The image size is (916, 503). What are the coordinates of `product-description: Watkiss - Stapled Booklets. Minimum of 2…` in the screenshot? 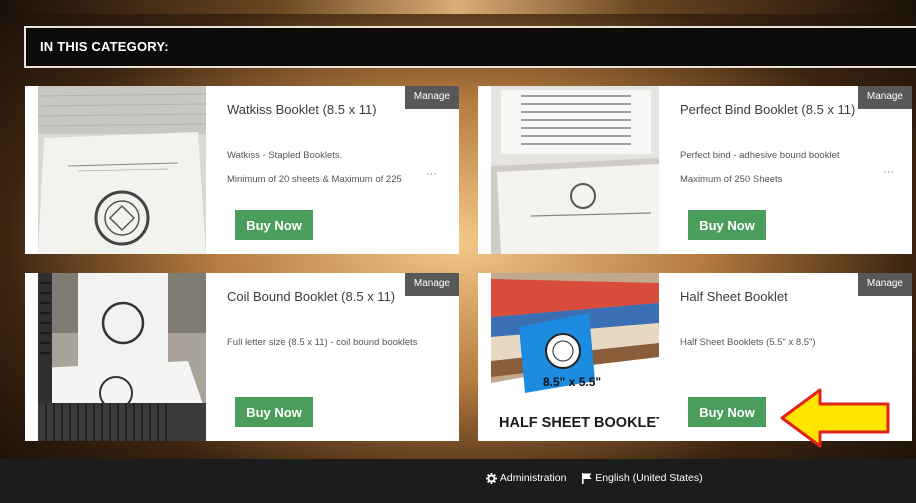 It's located at (334, 168).